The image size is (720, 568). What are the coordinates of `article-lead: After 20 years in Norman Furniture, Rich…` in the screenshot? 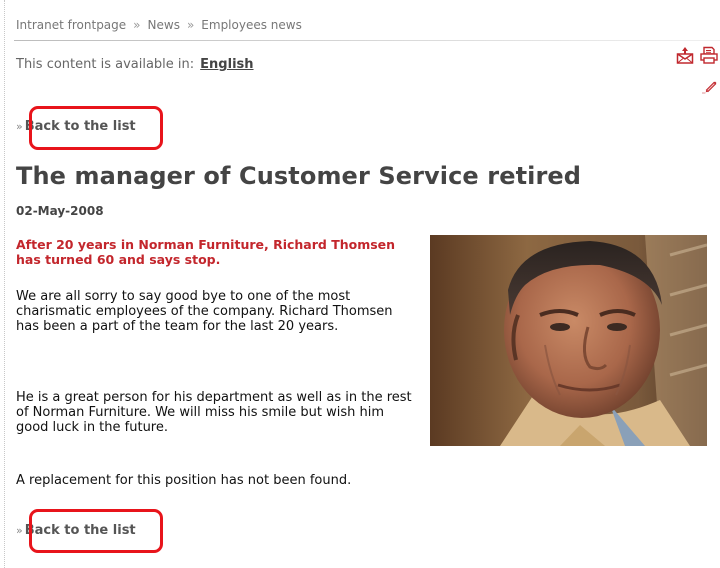 It's located at (206, 252).